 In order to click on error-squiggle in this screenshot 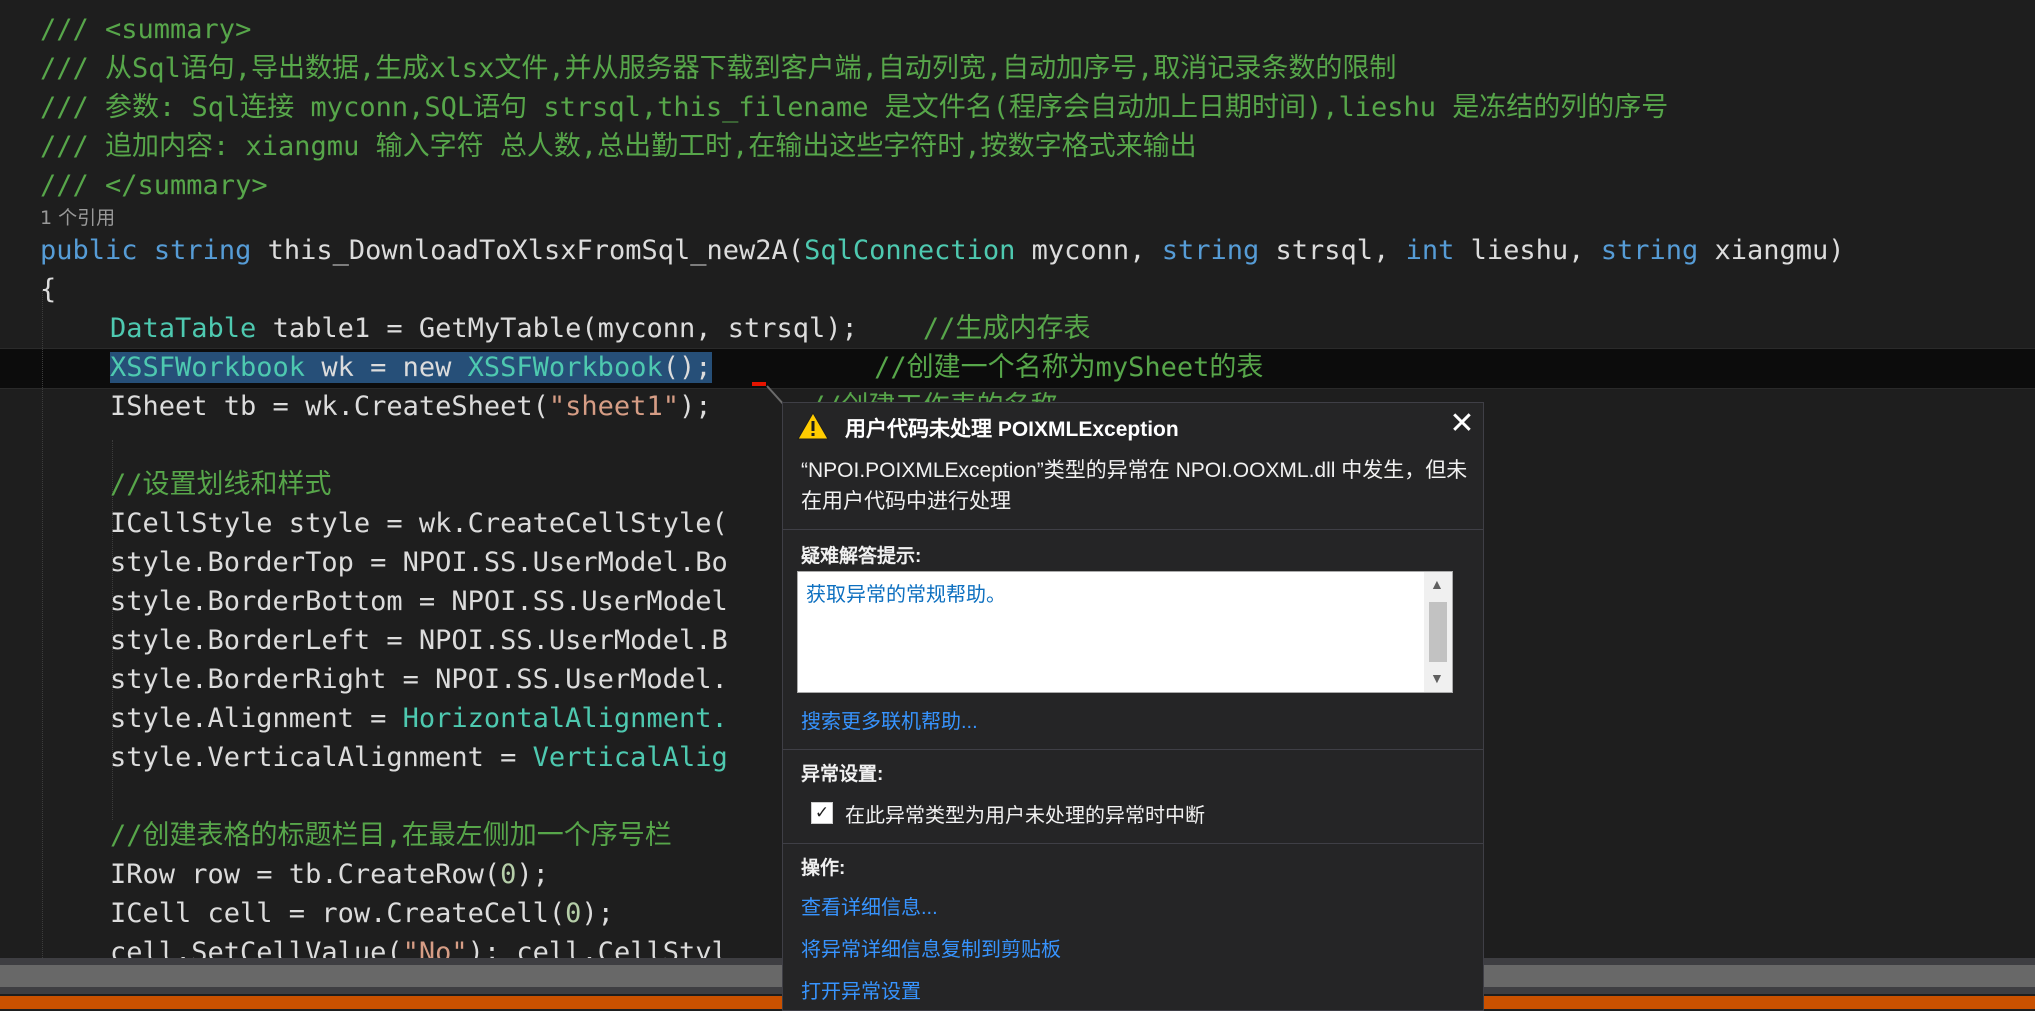, I will do `click(759, 384)`.